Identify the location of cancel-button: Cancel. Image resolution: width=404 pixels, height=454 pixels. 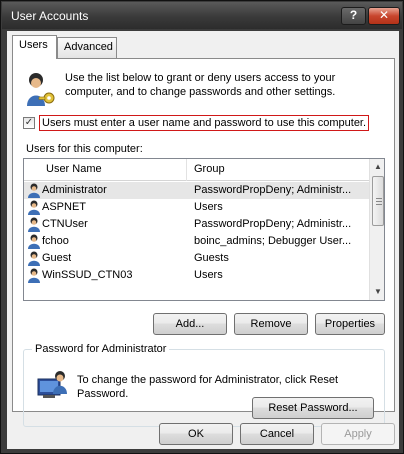
(277, 434).